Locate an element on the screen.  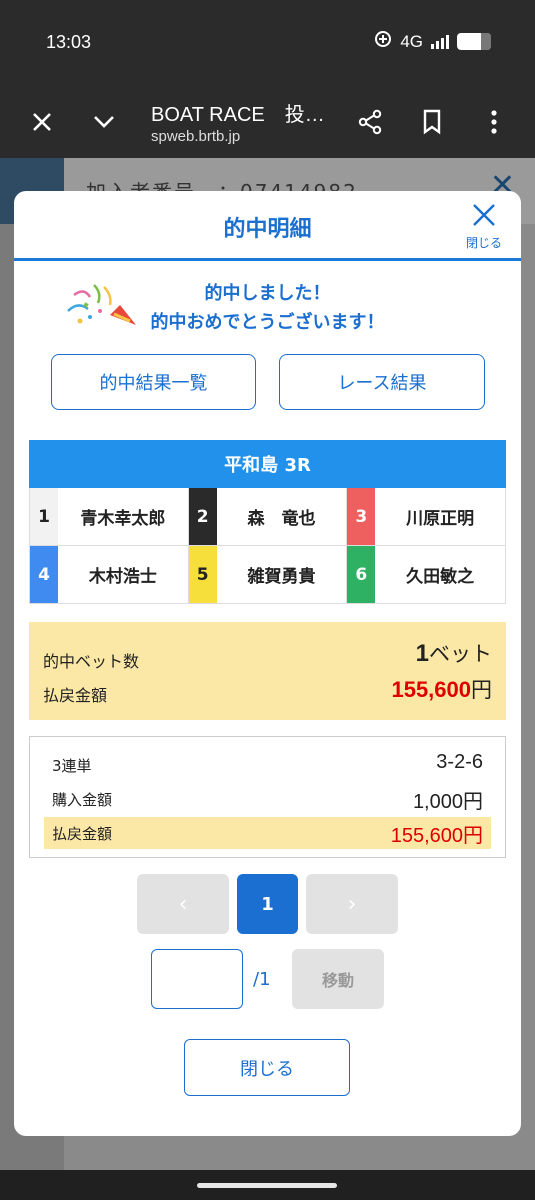
bookmark-icon is located at coordinates (432, 122).